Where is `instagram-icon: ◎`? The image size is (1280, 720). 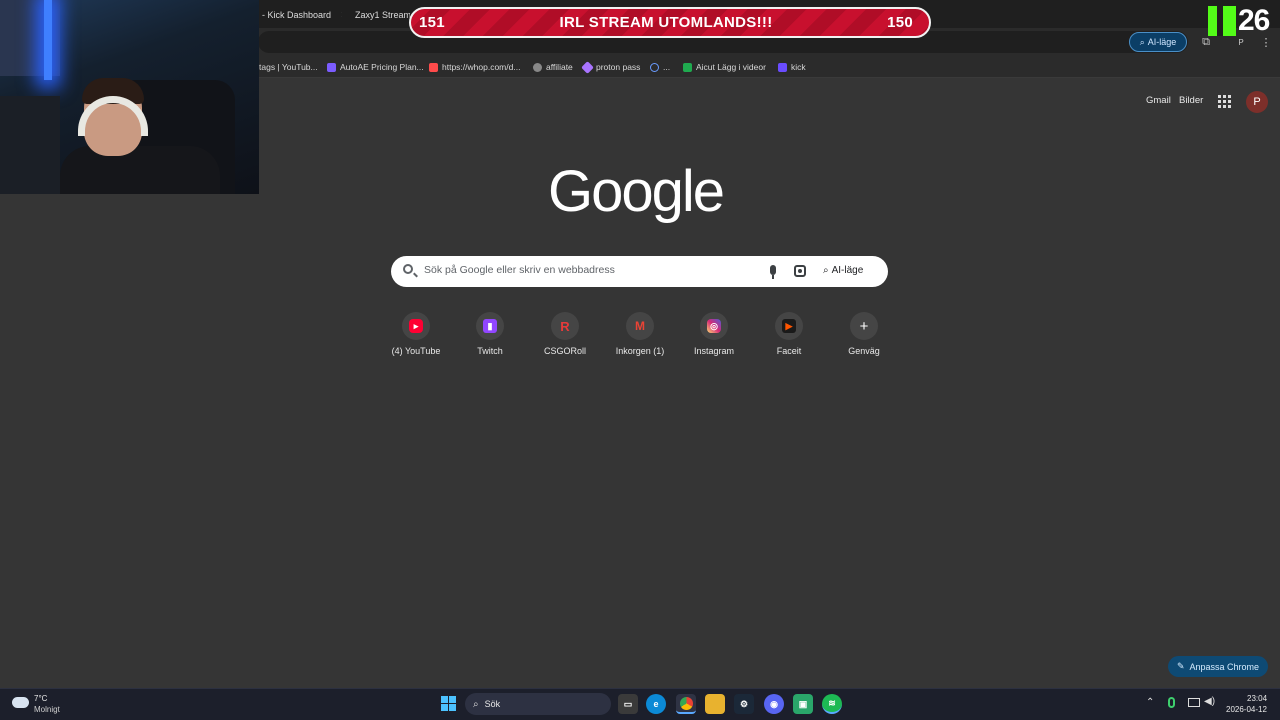 instagram-icon: ◎ is located at coordinates (714, 326).